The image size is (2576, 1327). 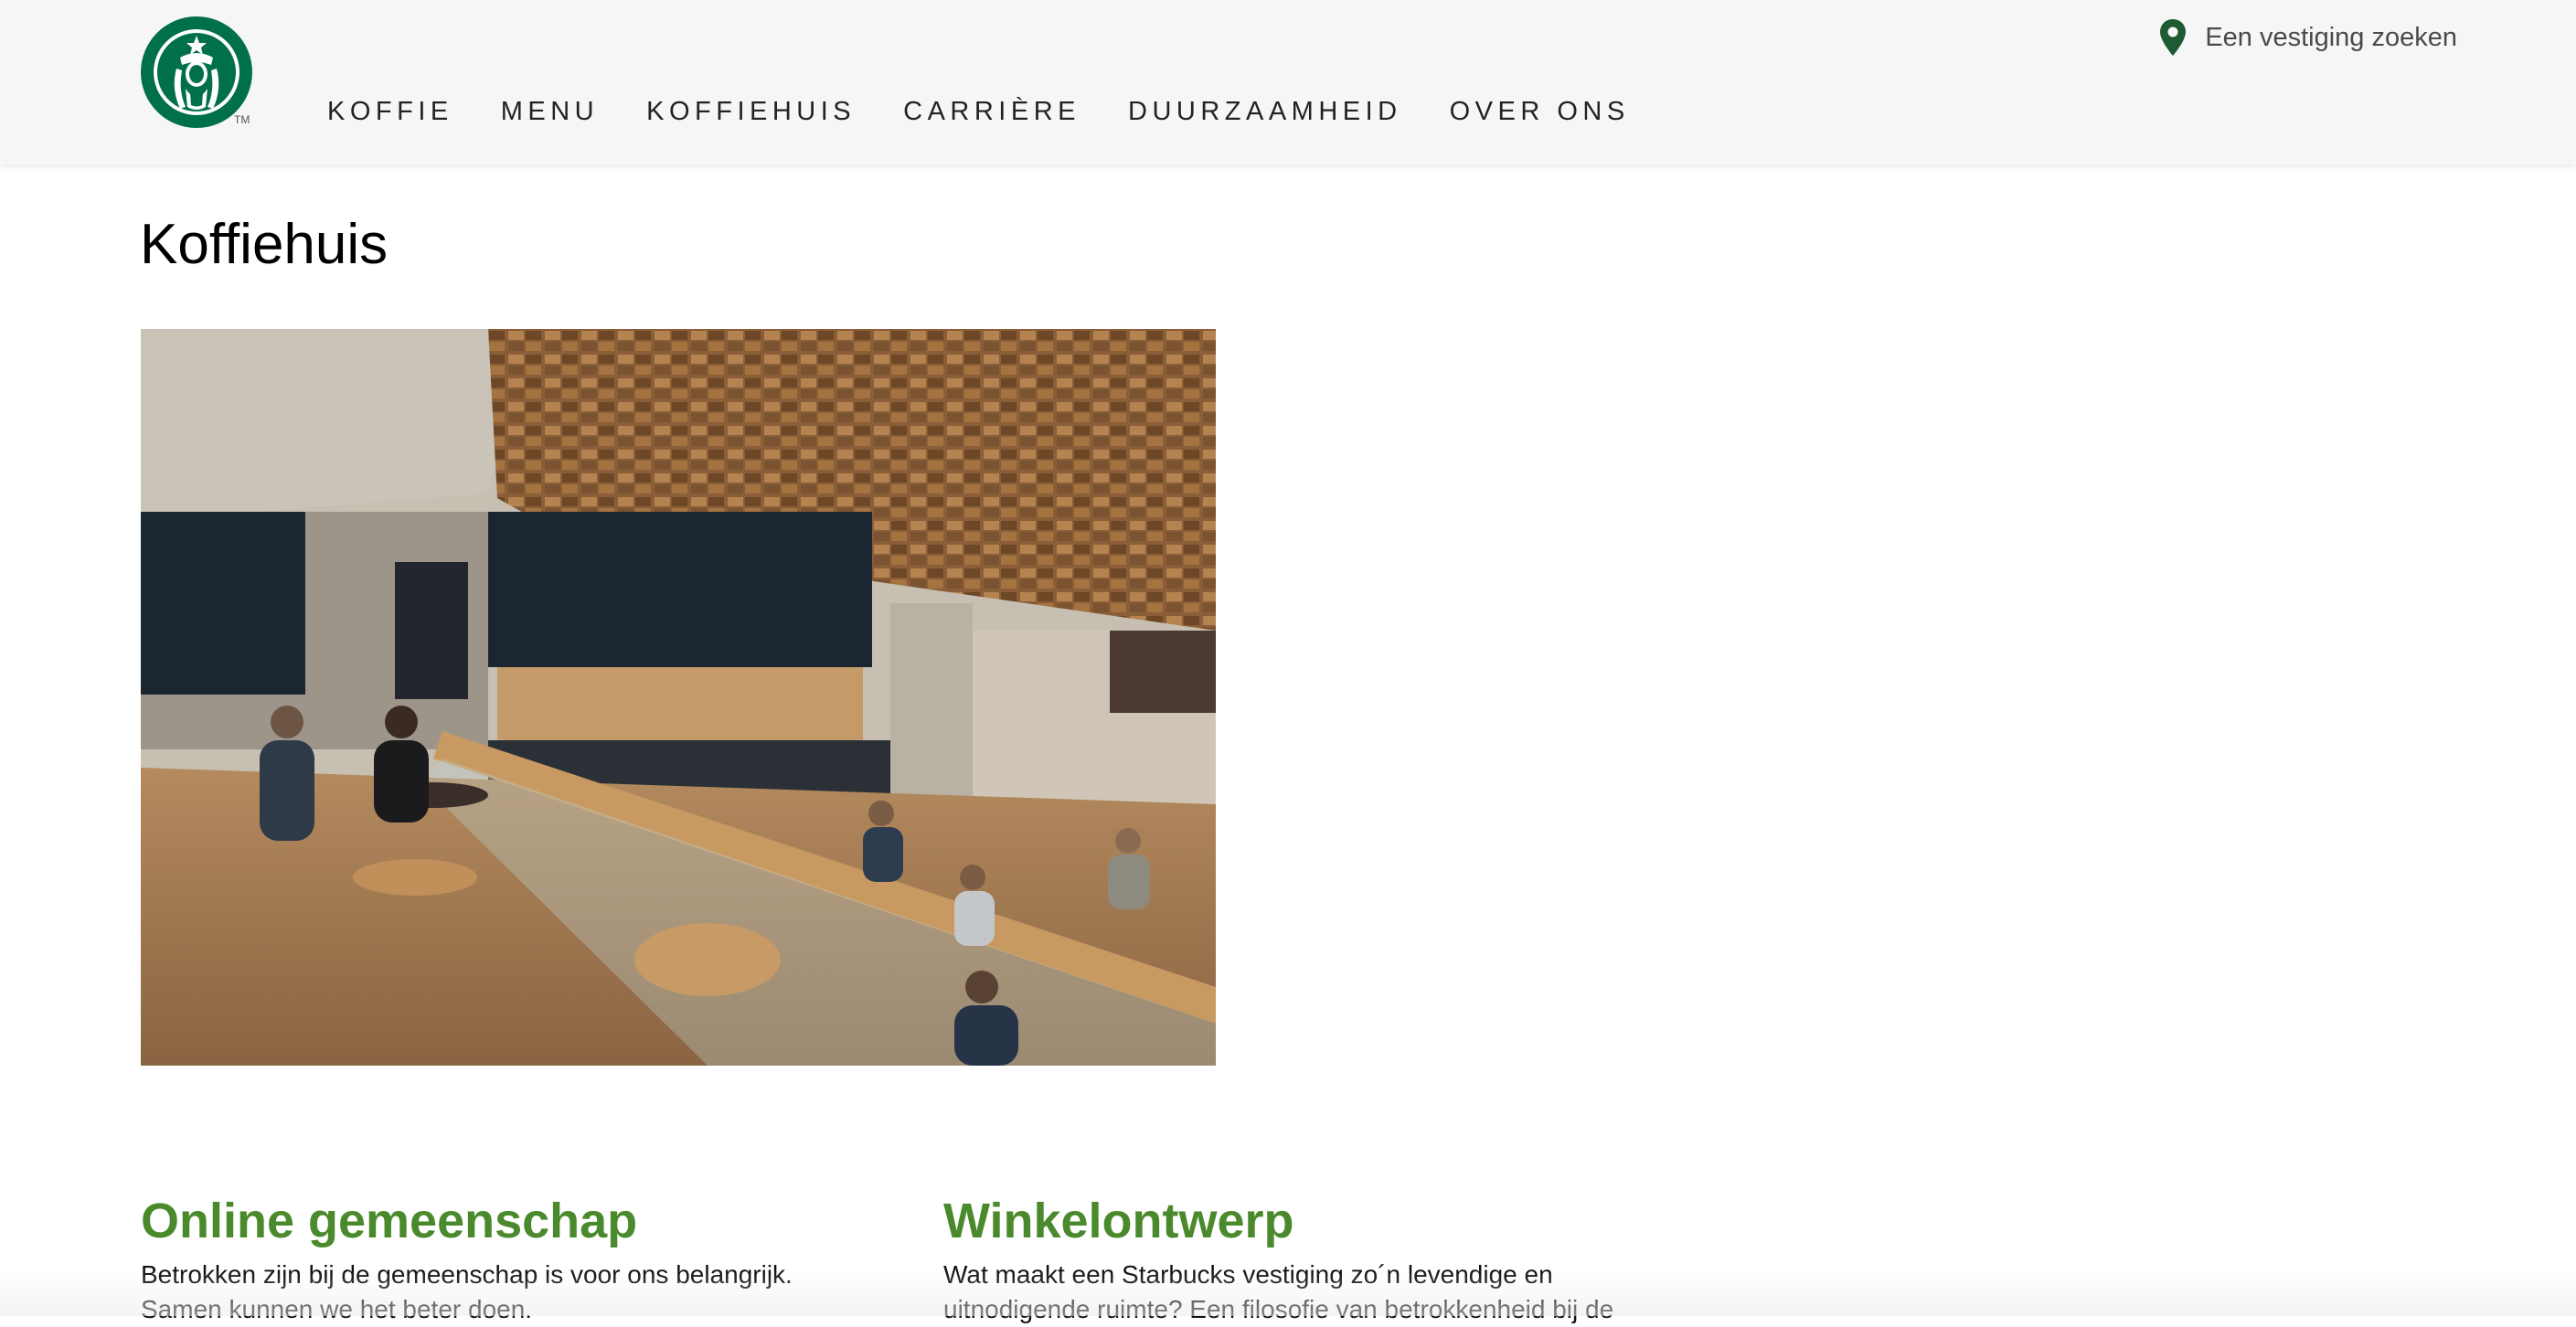 I want to click on store-finder-label: Een vestiging zoeken, so click(x=2331, y=37).